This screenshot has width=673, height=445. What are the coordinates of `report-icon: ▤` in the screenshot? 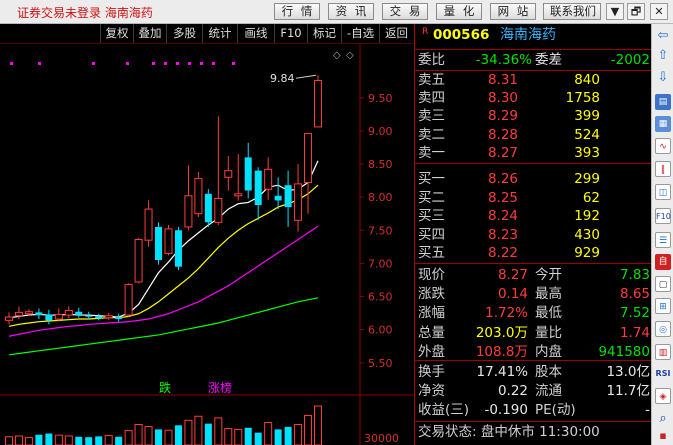 It's located at (663, 102).